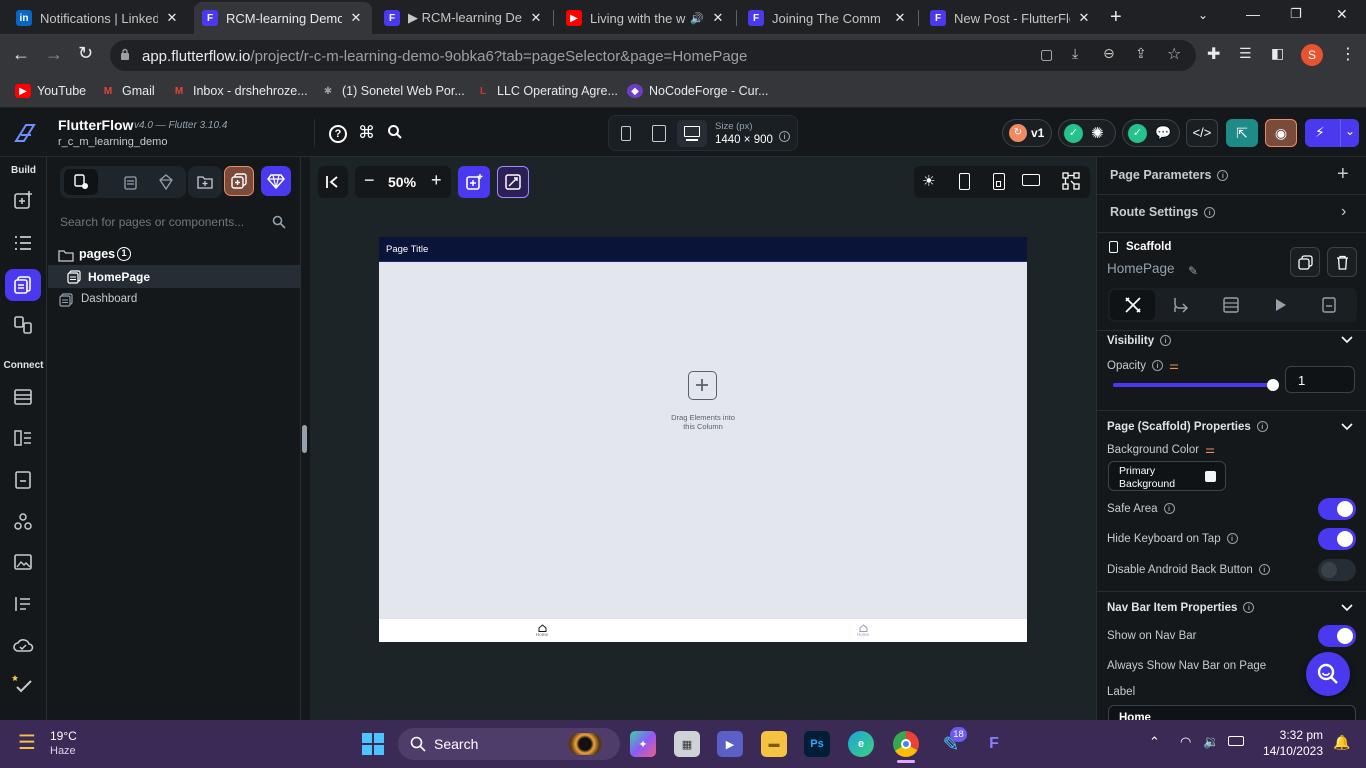  Describe the element at coordinates (369, 180) in the screenshot. I see `zoom-out-button: −` at that location.